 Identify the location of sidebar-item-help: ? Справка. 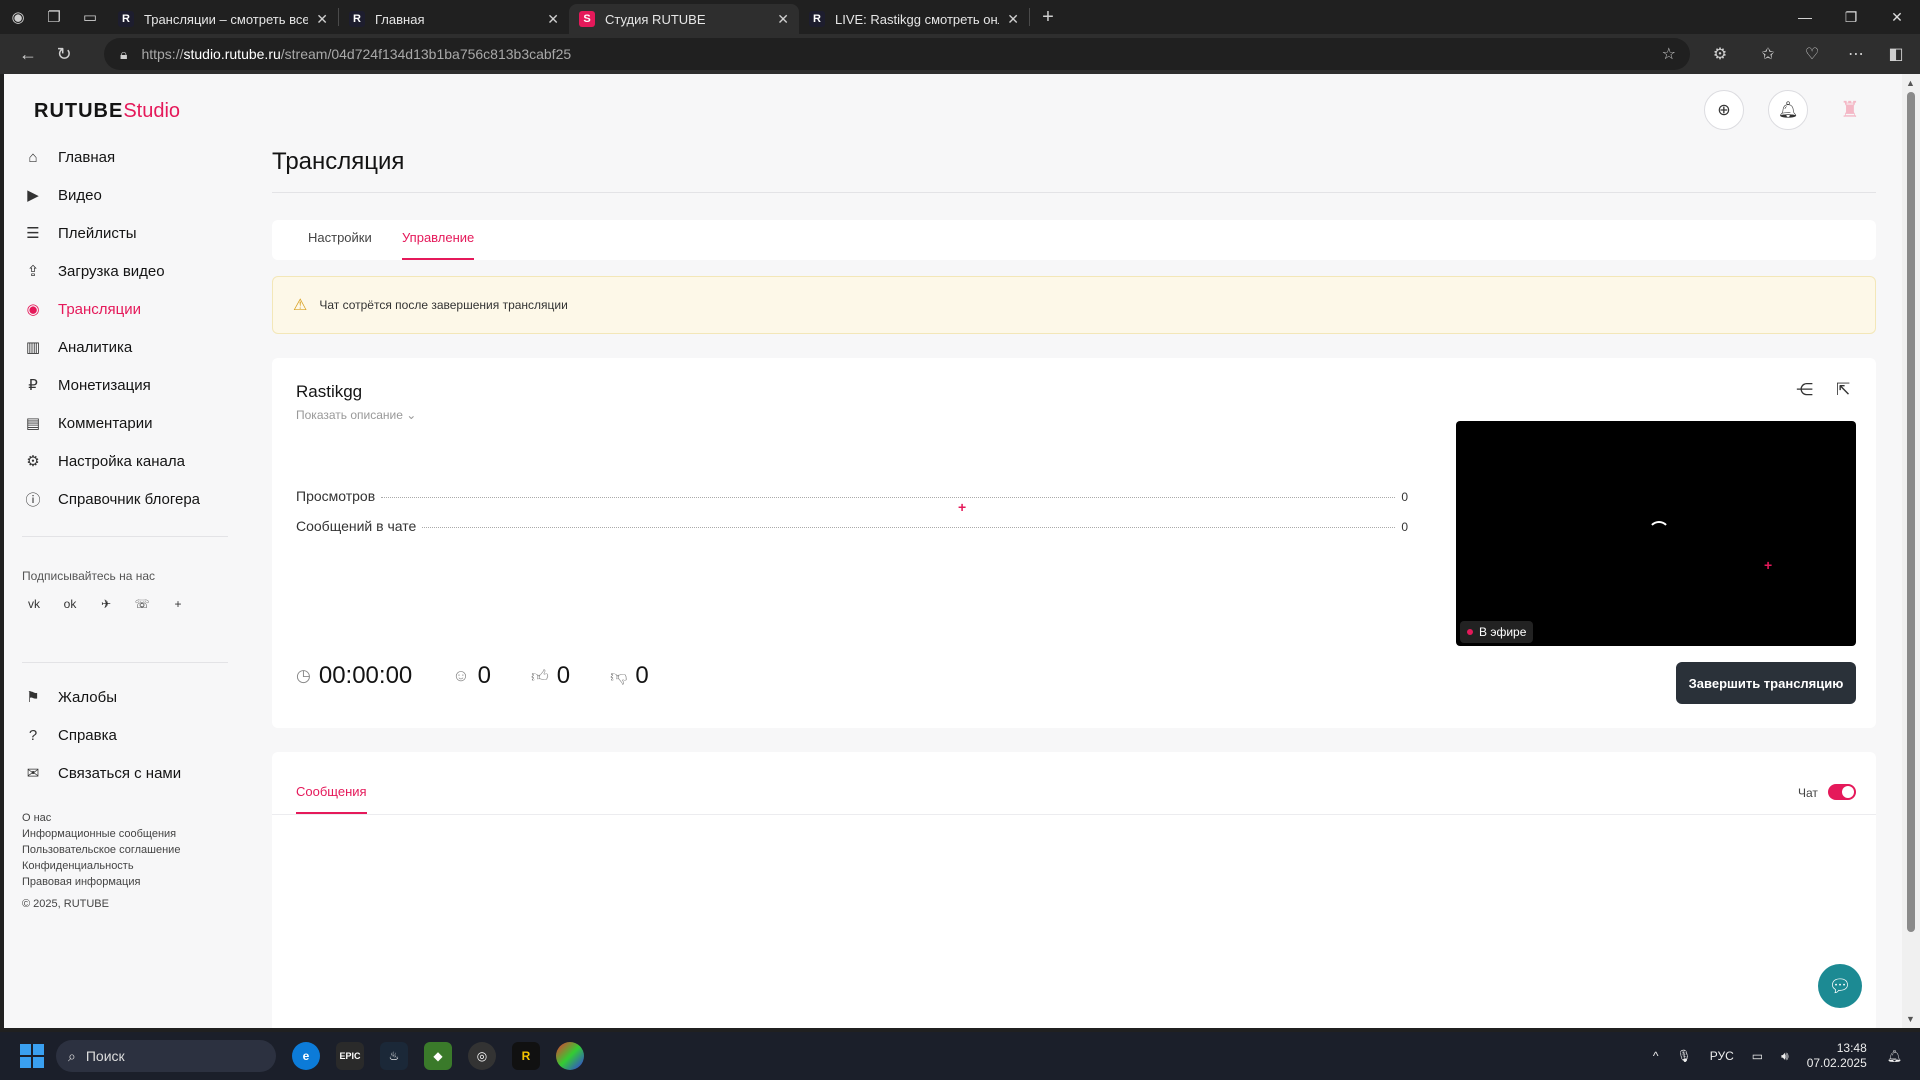
(124, 735).